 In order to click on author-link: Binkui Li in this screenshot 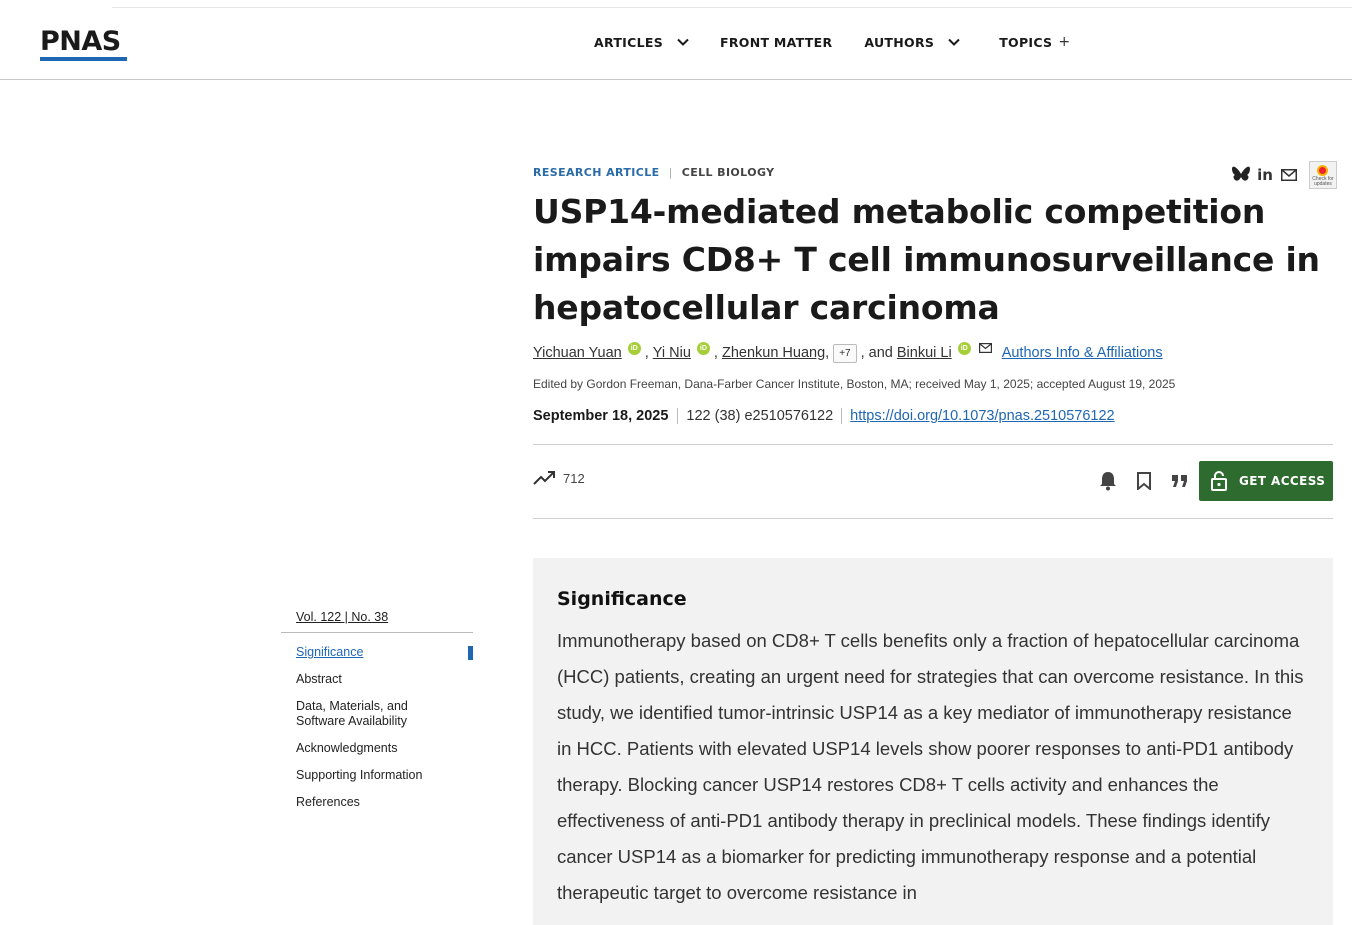, I will do `click(924, 353)`.